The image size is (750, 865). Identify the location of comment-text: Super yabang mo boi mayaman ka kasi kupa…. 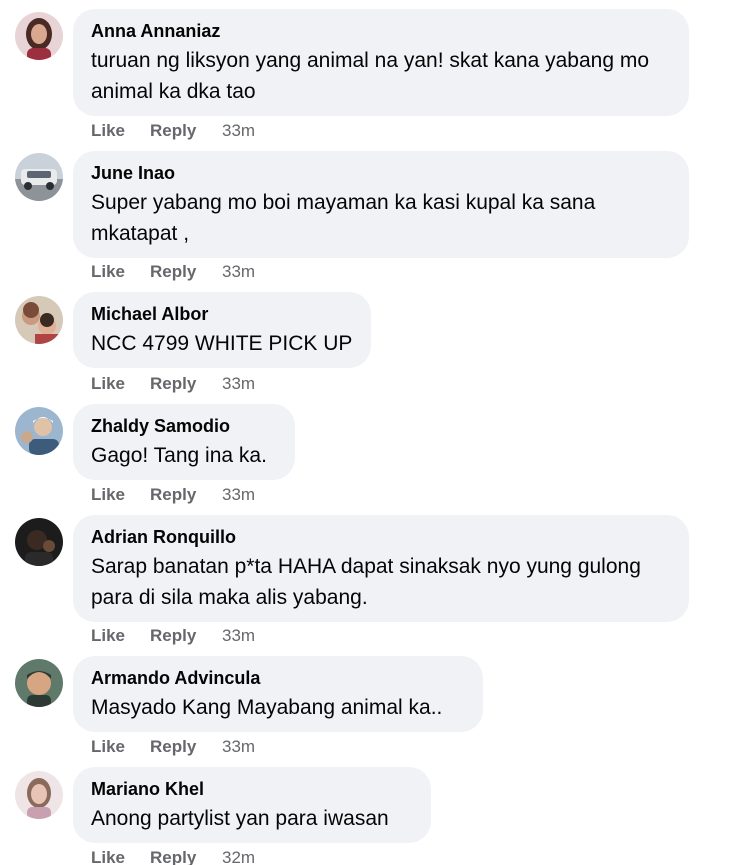
(343, 218).